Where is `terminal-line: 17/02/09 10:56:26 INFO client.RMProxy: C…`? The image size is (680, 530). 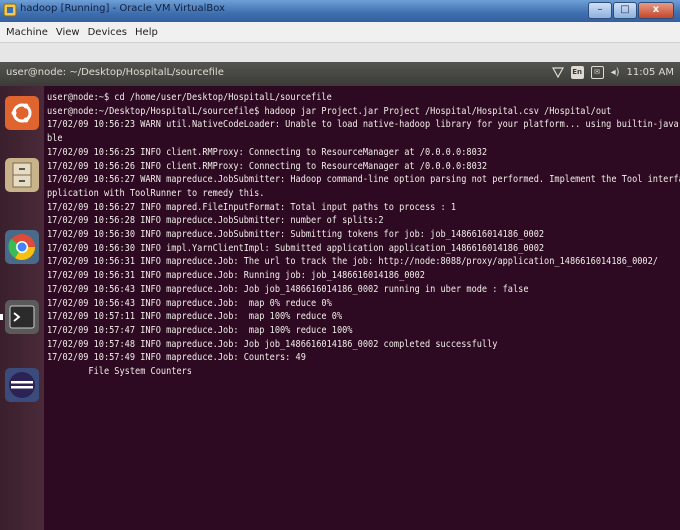 terminal-line: 17/02/09 10:56:26 INFO client.RMProxy: C… is located at coordinates (267, 166).